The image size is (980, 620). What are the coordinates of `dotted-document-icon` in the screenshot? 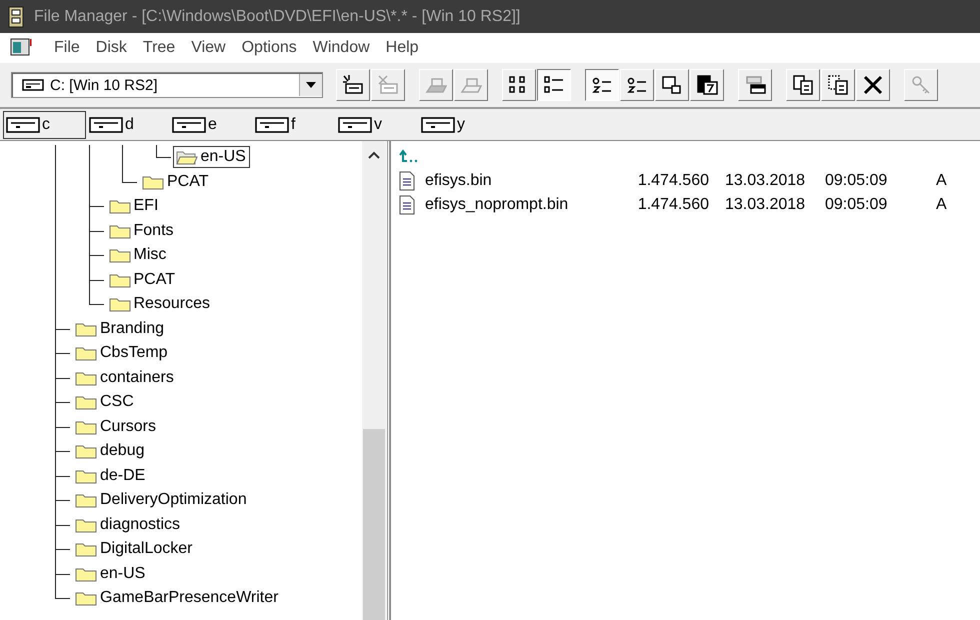 It's located at (838, 85).